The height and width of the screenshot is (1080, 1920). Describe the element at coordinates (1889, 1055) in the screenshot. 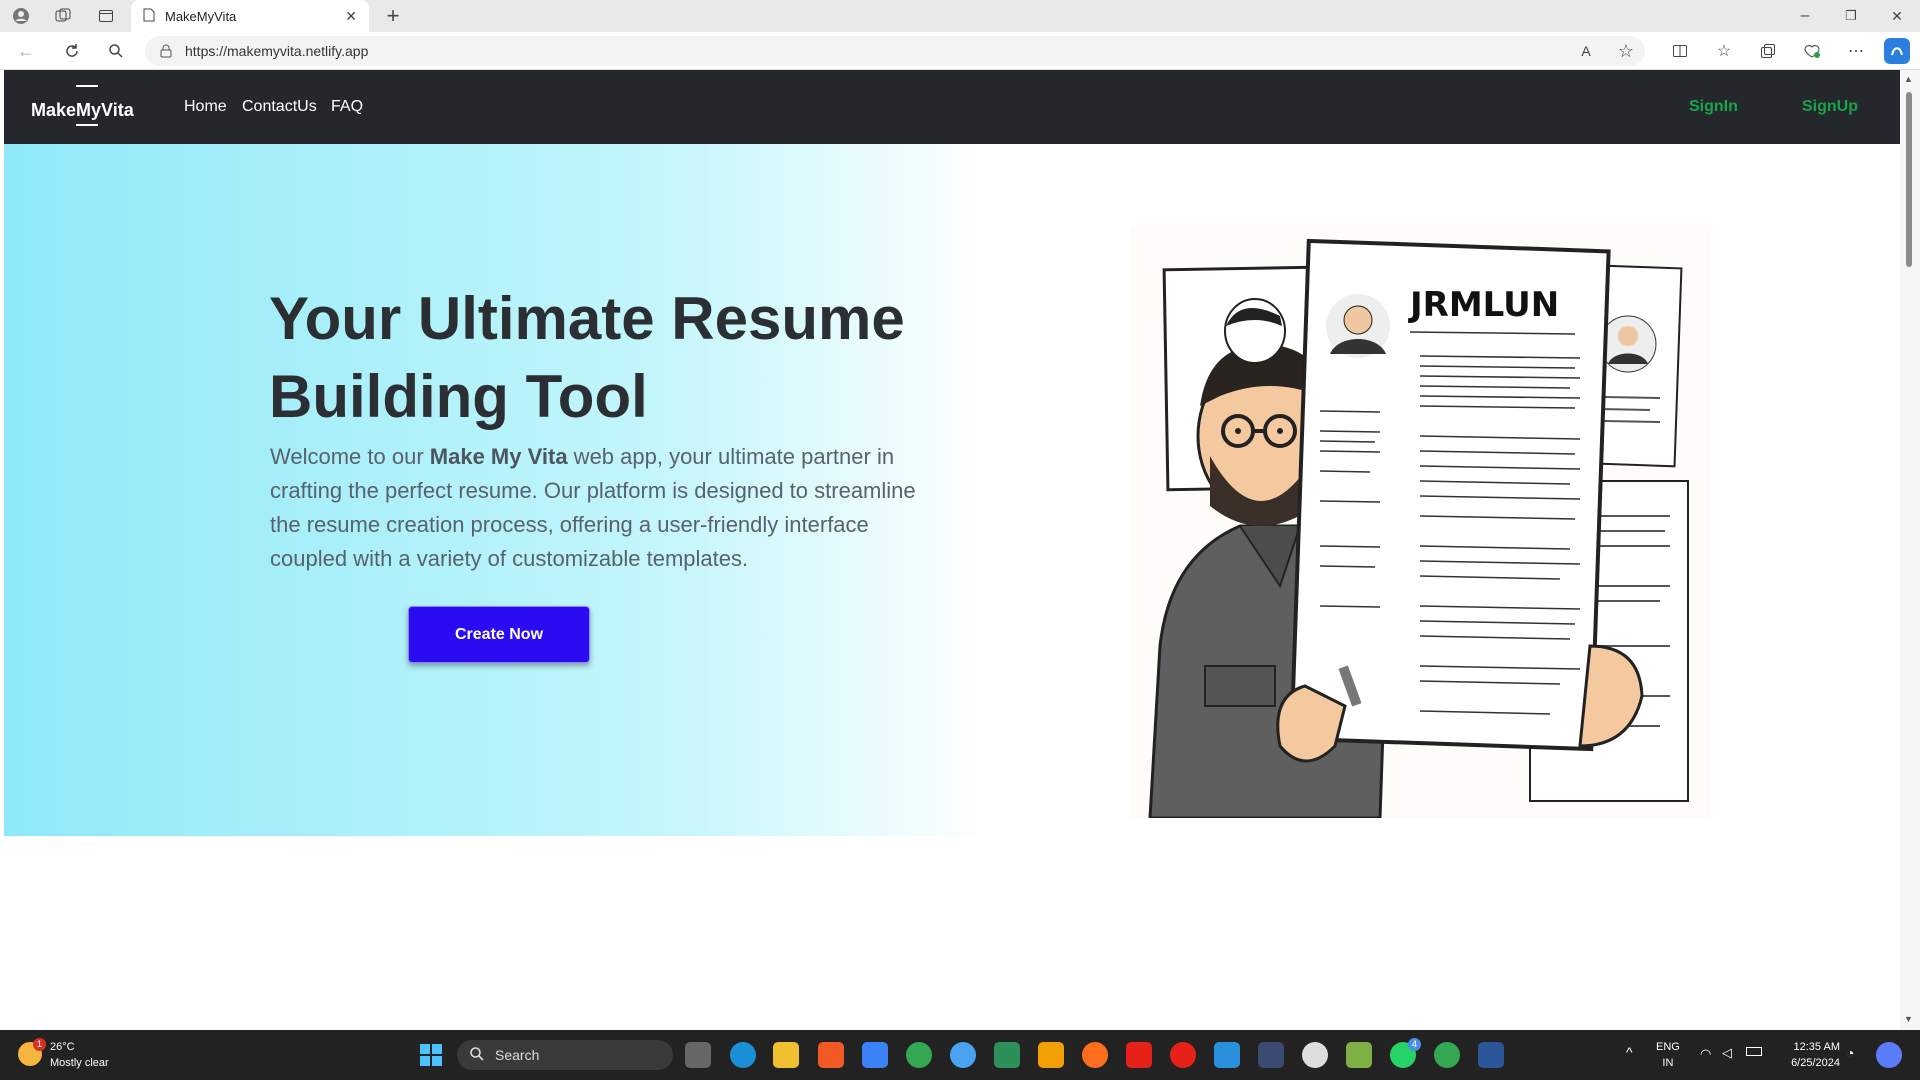

I see `copilot-taskbar-icon` at that location.